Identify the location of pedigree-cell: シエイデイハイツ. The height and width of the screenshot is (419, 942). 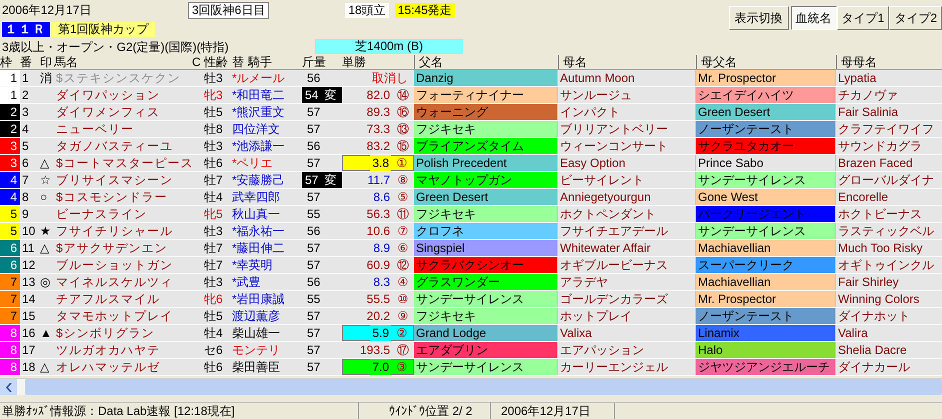
(766, 95).